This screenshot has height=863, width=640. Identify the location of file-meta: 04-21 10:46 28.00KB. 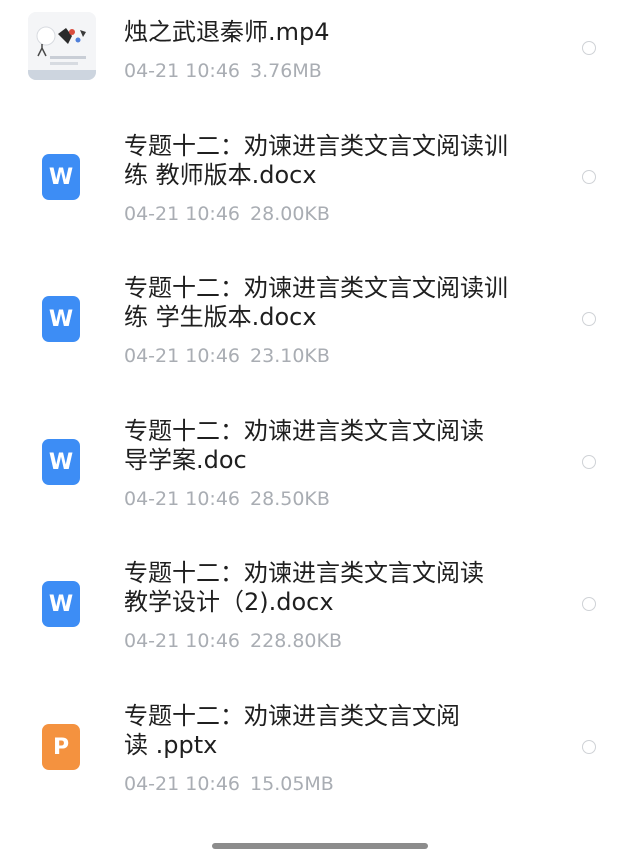
(227, 214).